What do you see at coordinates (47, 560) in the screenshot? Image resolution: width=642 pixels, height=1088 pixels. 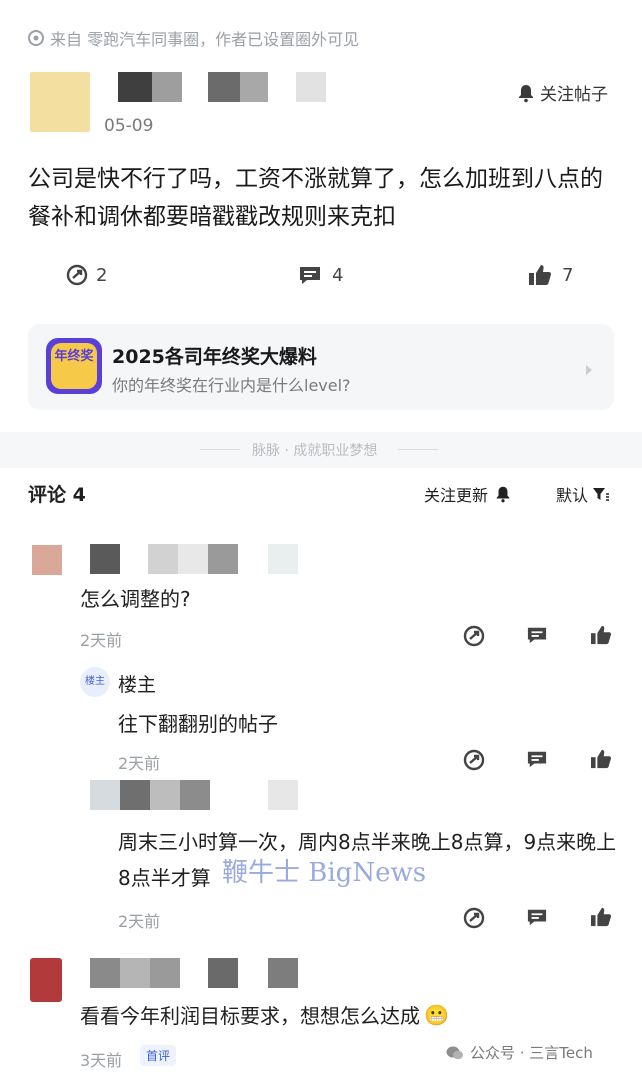 I see `comment-avatar` at bounding box center [47, 560].